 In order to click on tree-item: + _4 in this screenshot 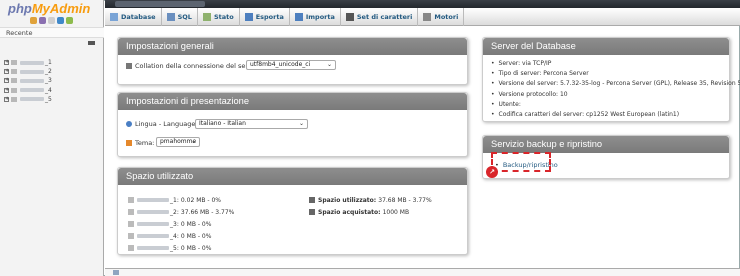, I will do `click(28, 90)`.